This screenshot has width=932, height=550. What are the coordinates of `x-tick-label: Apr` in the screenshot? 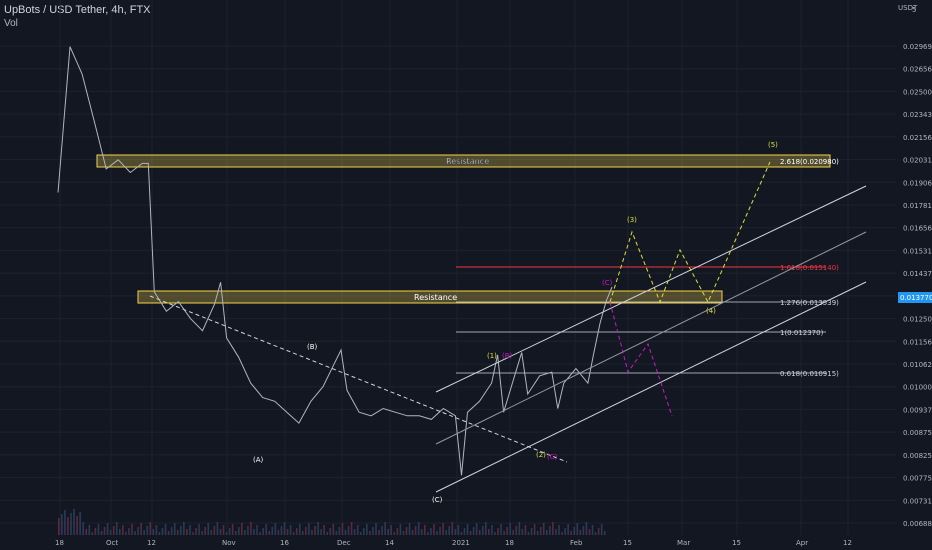 It's located at (802, 543).